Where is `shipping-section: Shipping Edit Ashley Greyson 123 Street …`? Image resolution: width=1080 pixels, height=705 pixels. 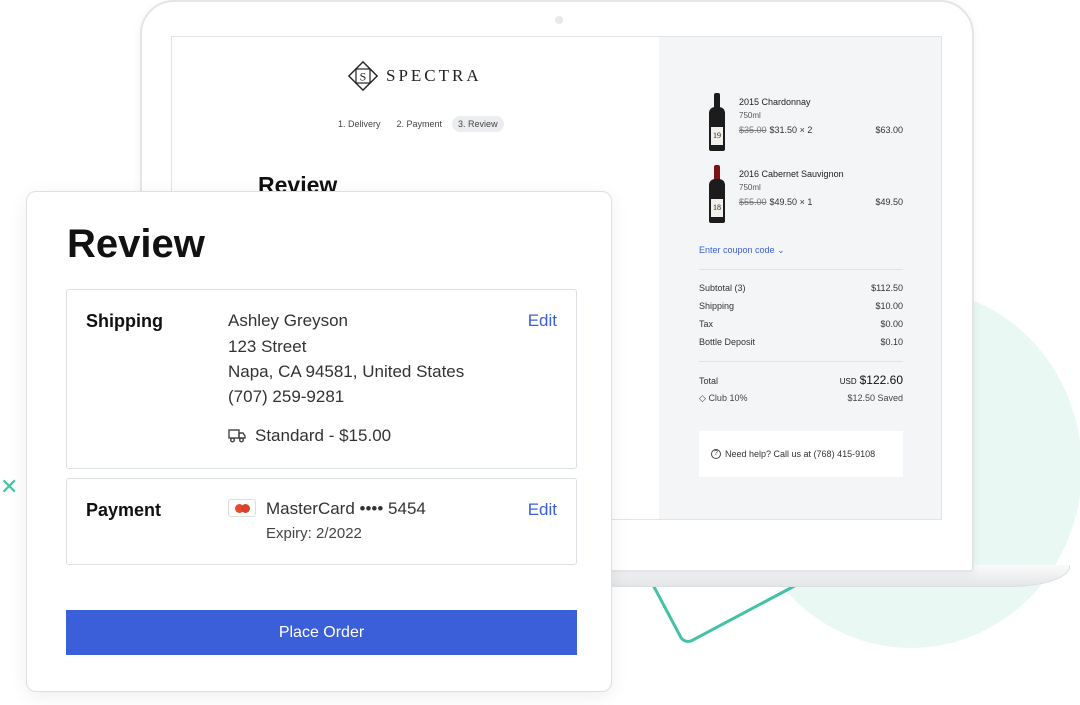 shipping-section: Shipping Edit Ashley Greyson 123 Street … is located at coordinates (321, 379).